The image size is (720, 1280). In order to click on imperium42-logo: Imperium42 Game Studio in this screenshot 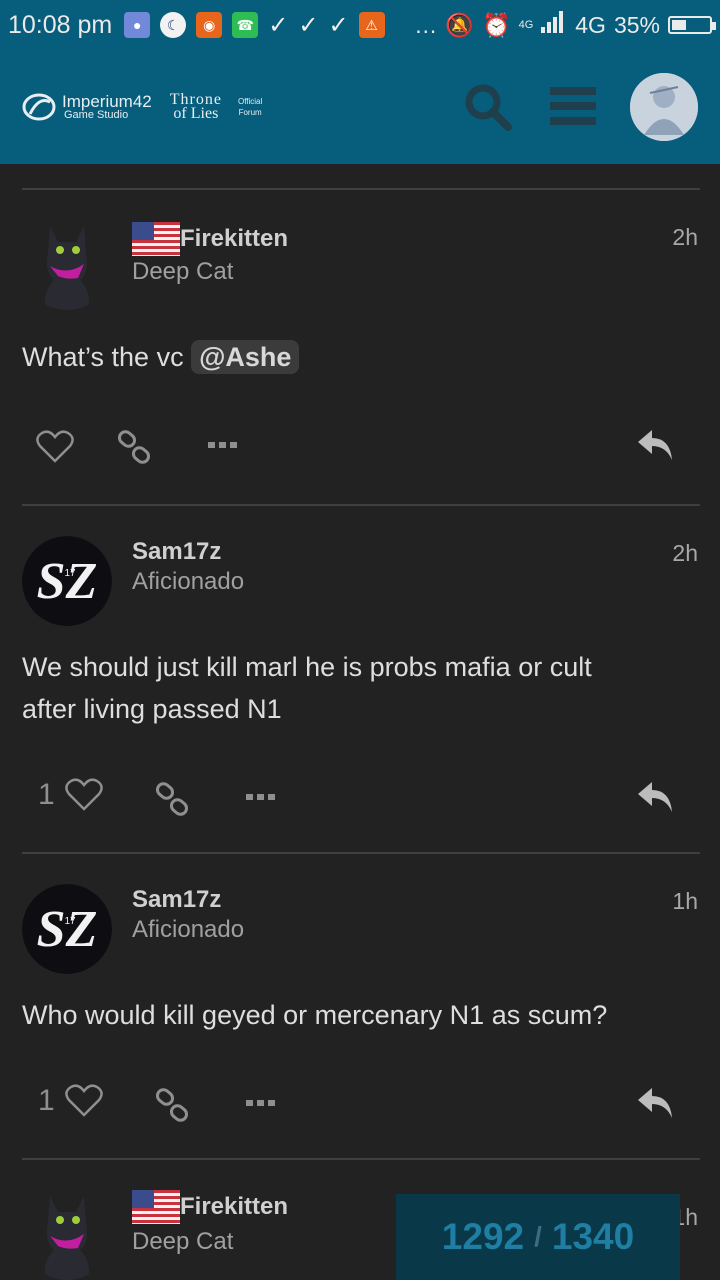, I will do `click(87, 107)`.